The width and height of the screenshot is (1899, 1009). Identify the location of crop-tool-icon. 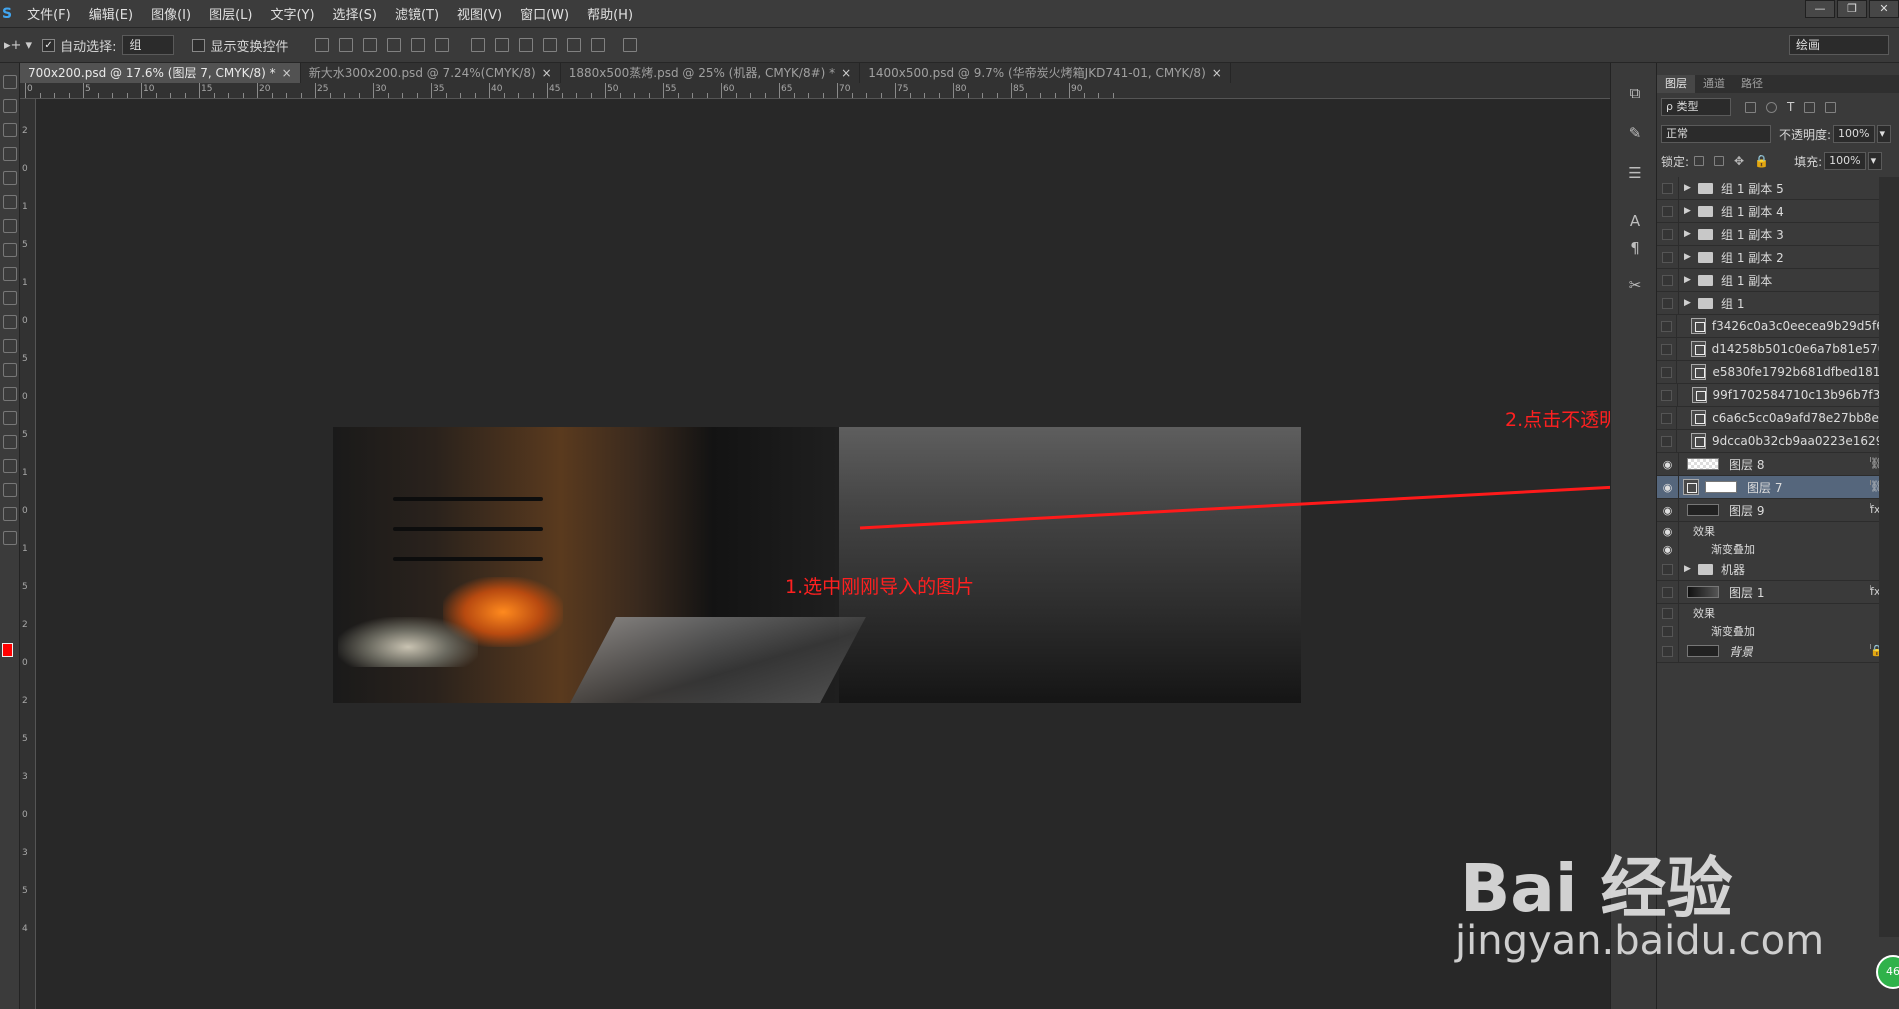
(10, 178).